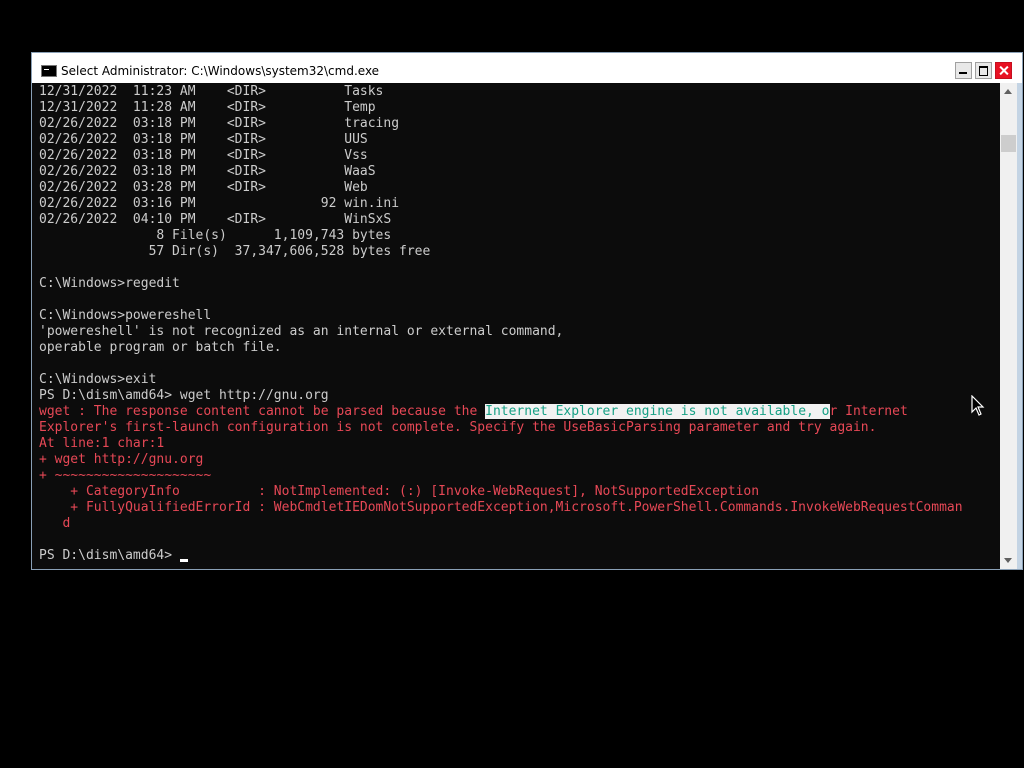  What do you see at coordinates (501, 124) in the screenshot?
I see `console-line: 02/26/2022 03:18 PM <DIR> tracing` at bounding box center [501, 124].